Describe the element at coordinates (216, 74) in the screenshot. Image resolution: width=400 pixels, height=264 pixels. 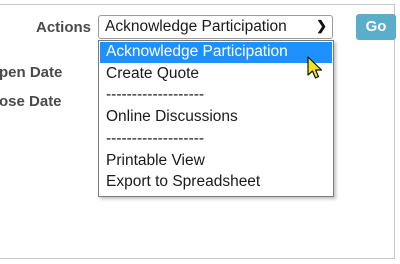
I see `option-create-quote: Create Quote` at that location.